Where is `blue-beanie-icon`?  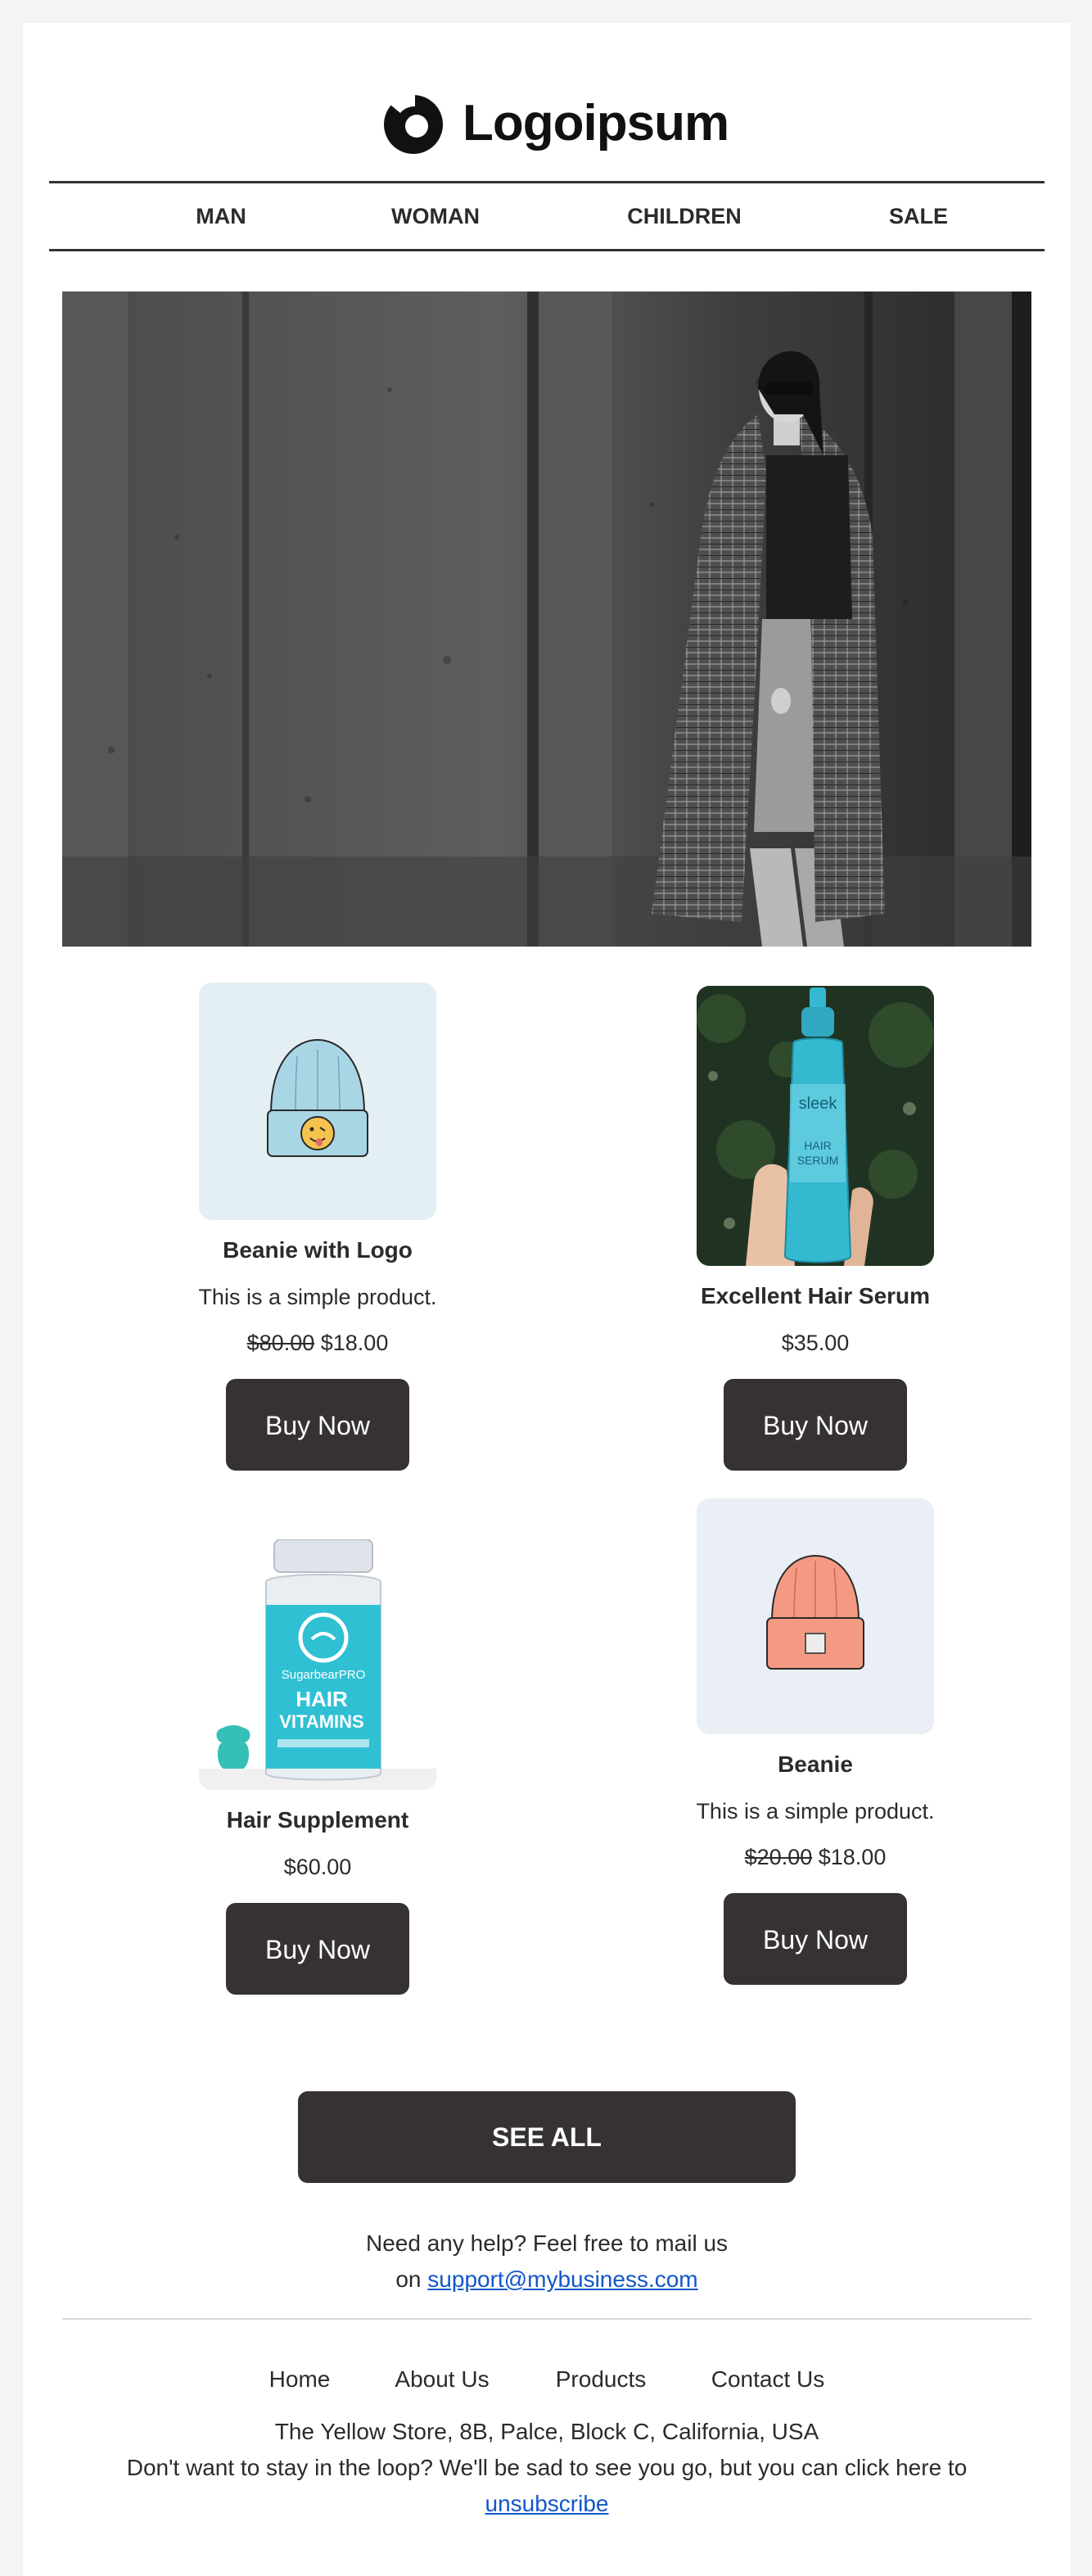
blue-beanie-icon is located at coordinates (317, 1097).